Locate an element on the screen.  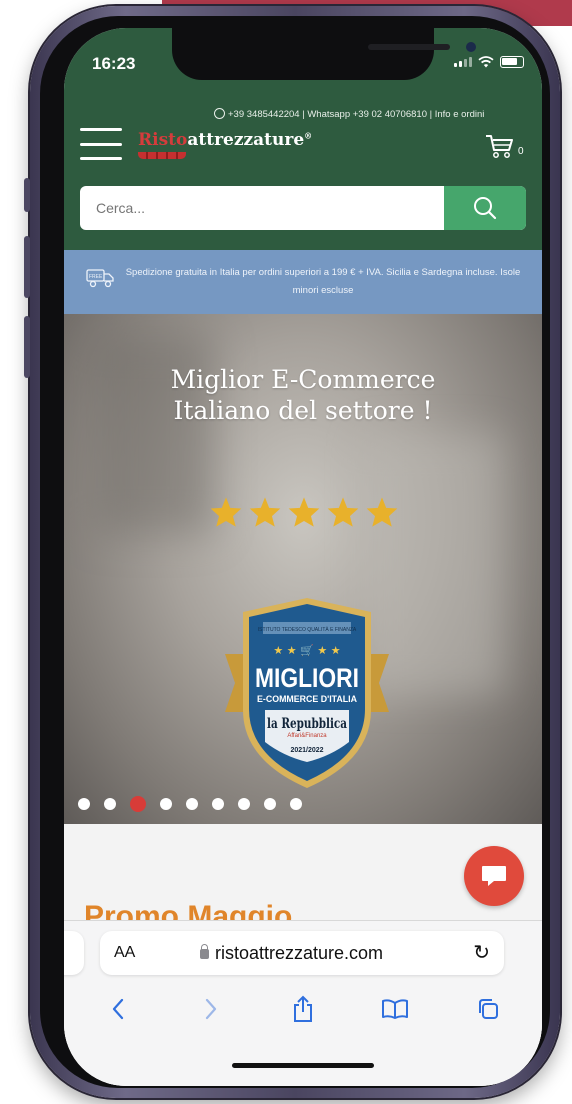
tabs-button is located at coordinates (488, 1009).